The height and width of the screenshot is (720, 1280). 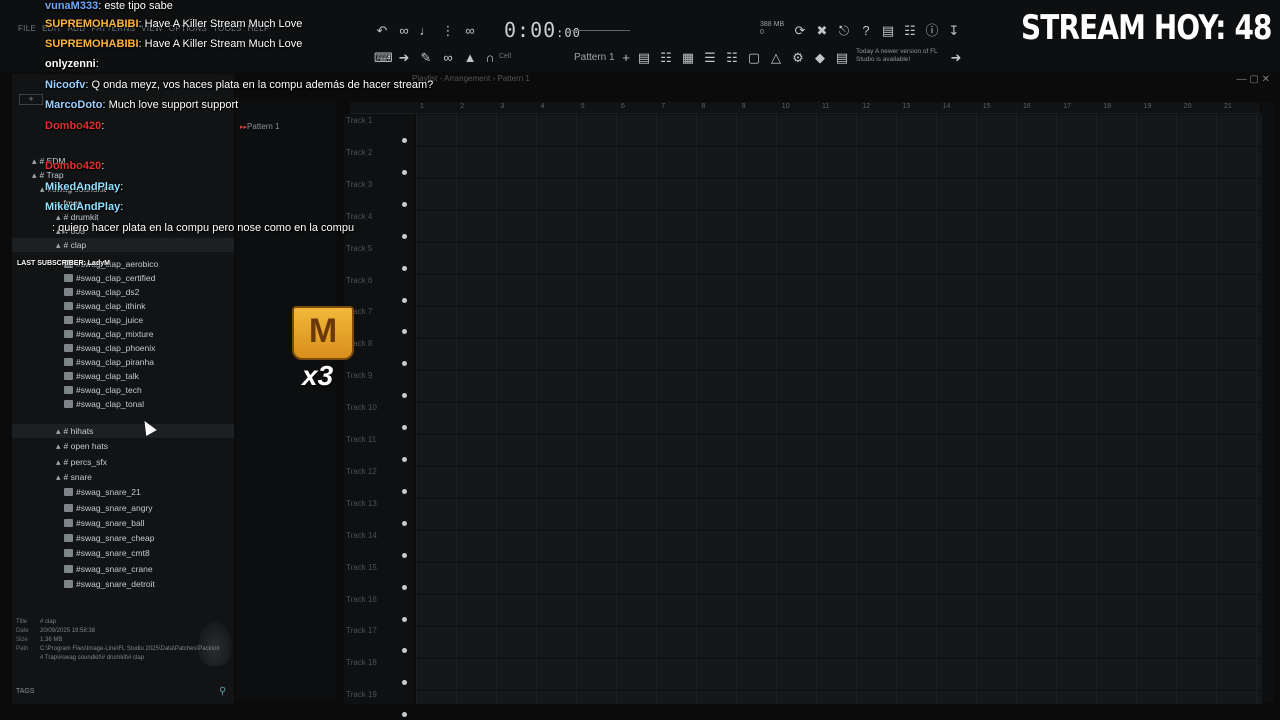 What do you see at coordinates (426, 31) in the screenshot?
I see `metronome-icon: ♩` at bounding box center [426, 31].